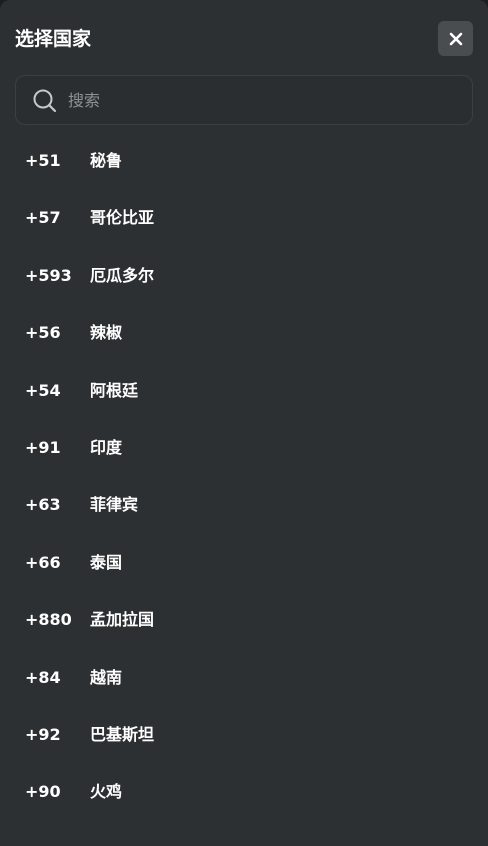 This screenshot has width=488, height=846. Describe the element at coordinates (122, 218) in the screenshot. I see `country-name: 哥伦比亚` at that location.